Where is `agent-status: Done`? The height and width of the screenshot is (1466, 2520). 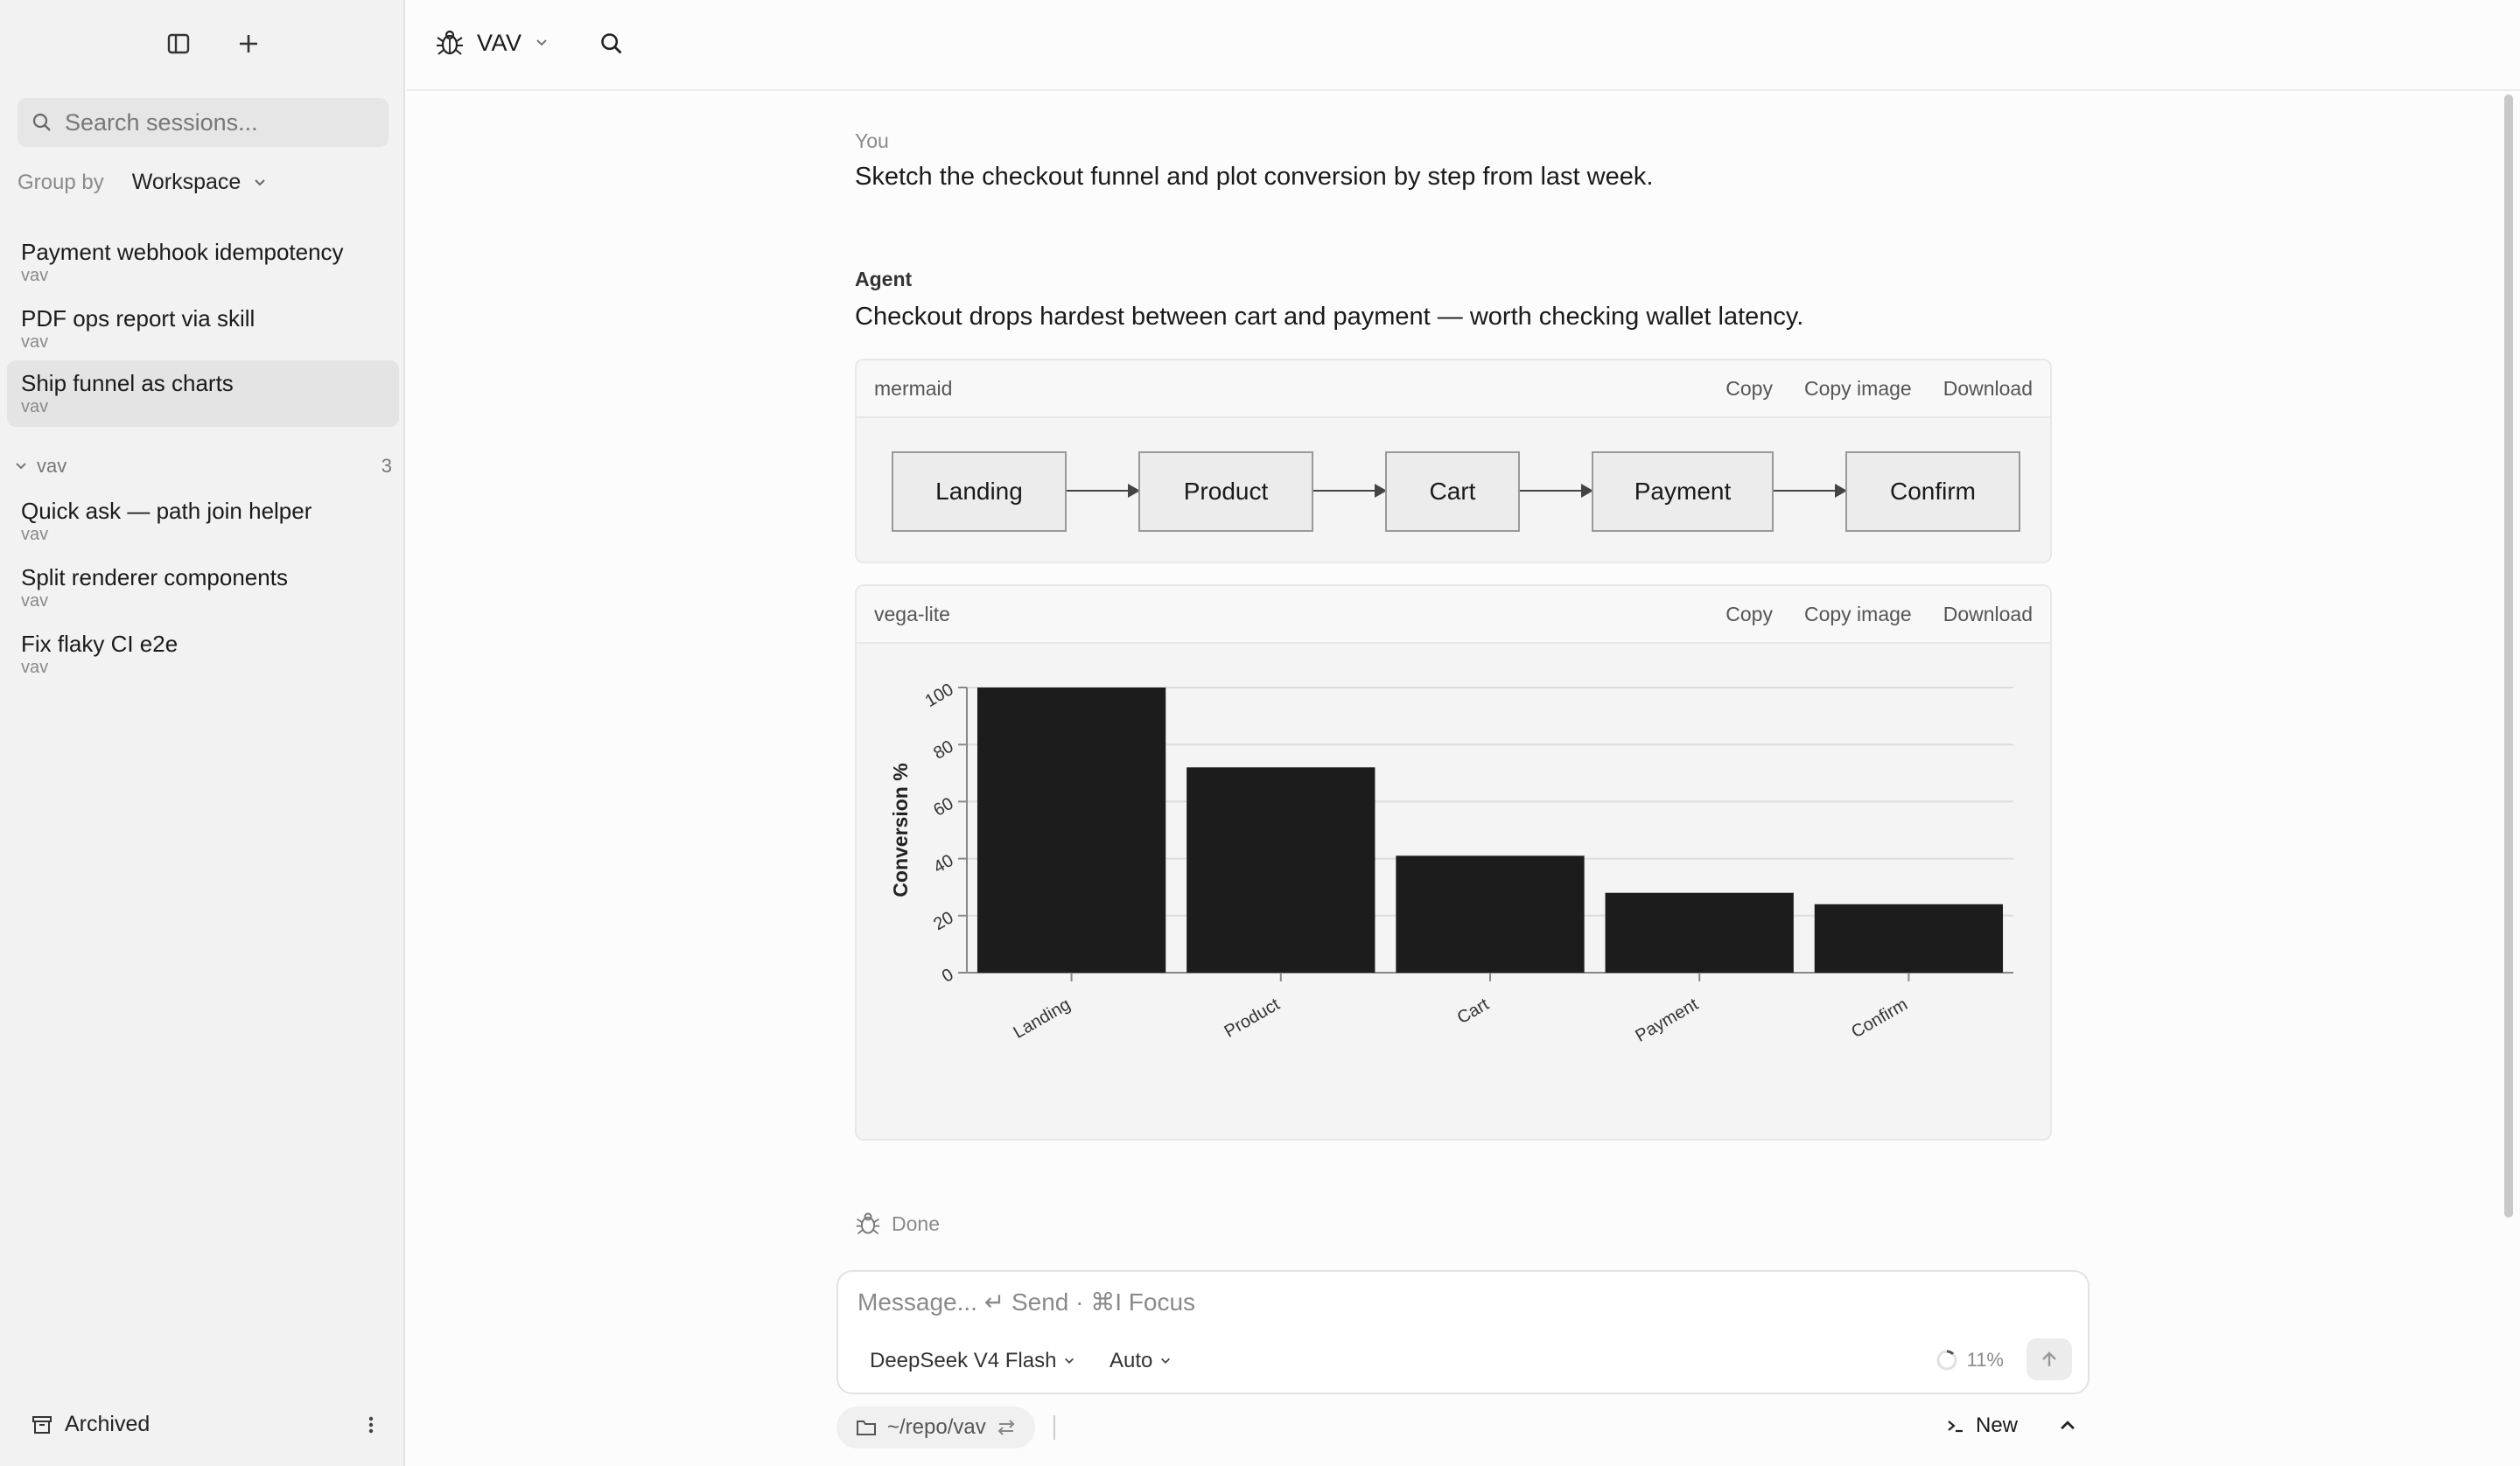 agent-status: Done is located at coordinates (897, 1224).